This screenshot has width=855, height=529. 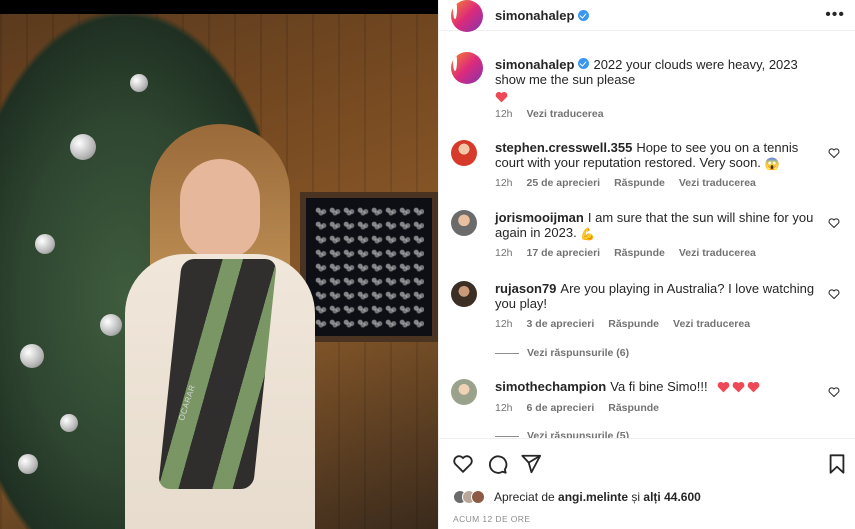 I want to click on likes-prefix: Apreciat de, so click(x=524, y=497).